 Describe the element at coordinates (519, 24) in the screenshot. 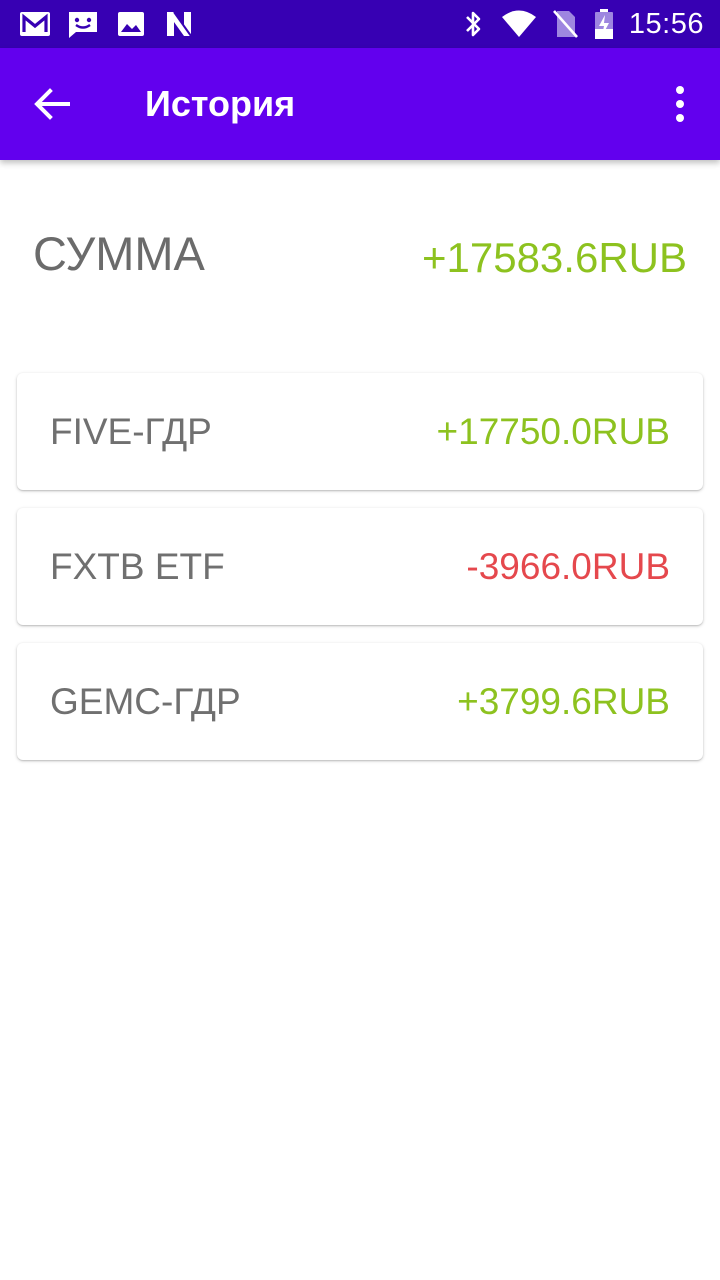

I see `wifi-icon` at that location.